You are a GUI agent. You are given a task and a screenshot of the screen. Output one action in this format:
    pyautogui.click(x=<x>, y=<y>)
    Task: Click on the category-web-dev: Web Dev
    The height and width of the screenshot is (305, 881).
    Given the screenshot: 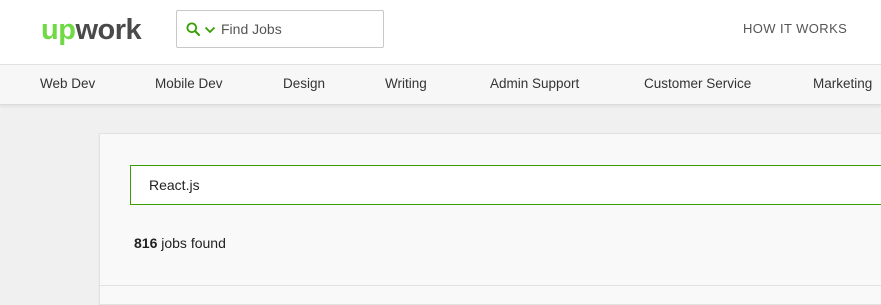 What is the action you would take?
    pyautogui.click(x=67, y=83)
    